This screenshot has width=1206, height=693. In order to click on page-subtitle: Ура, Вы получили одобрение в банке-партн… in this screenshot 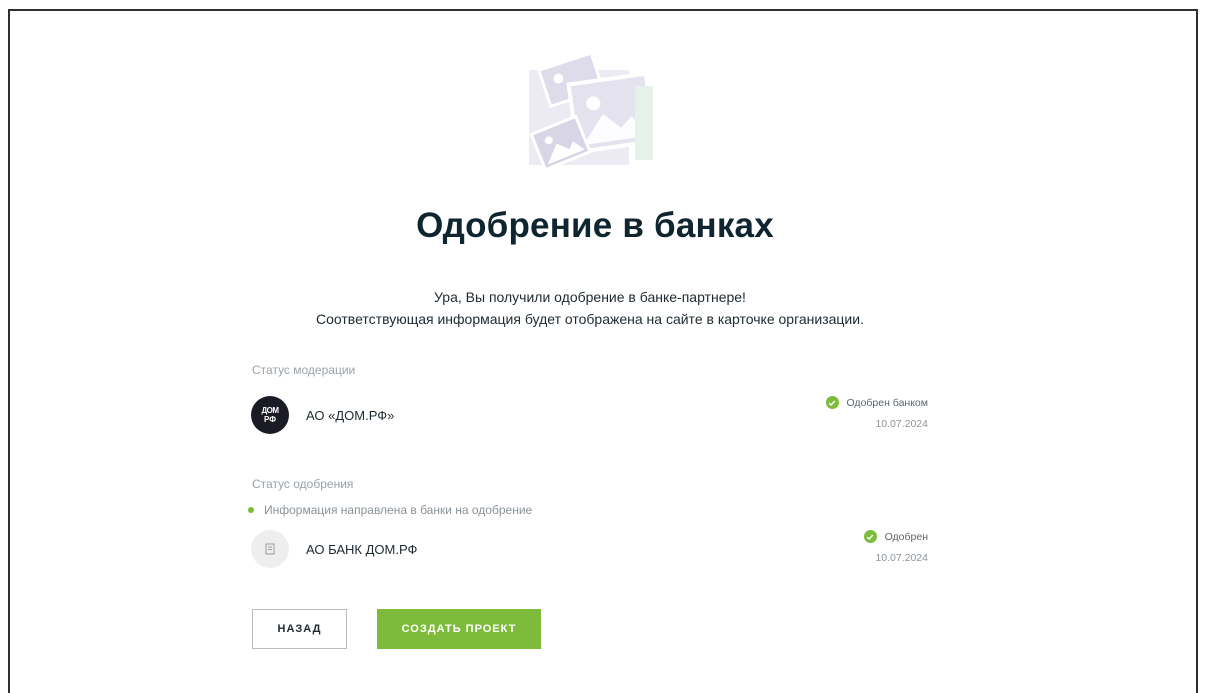, I will do `click(590, 308)`.